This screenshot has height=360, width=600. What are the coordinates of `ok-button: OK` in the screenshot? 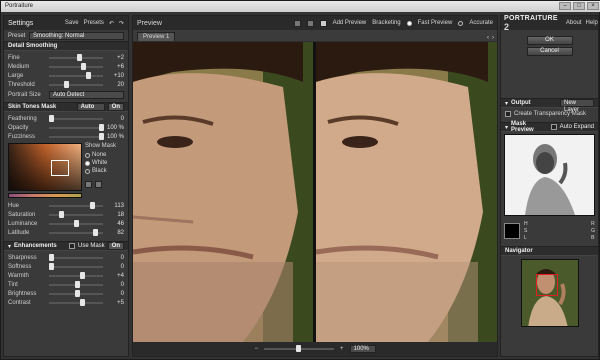 It's located at (549, 40).